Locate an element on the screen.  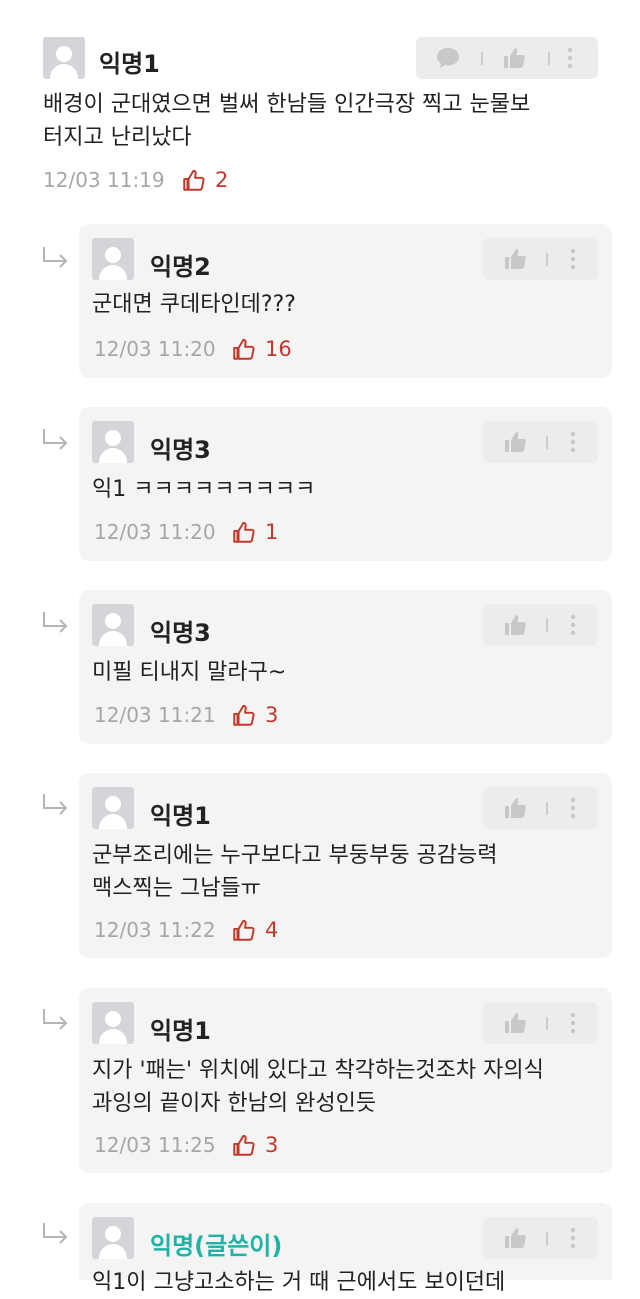
comment-author: 익명1 is located at coordinates (129, 64).